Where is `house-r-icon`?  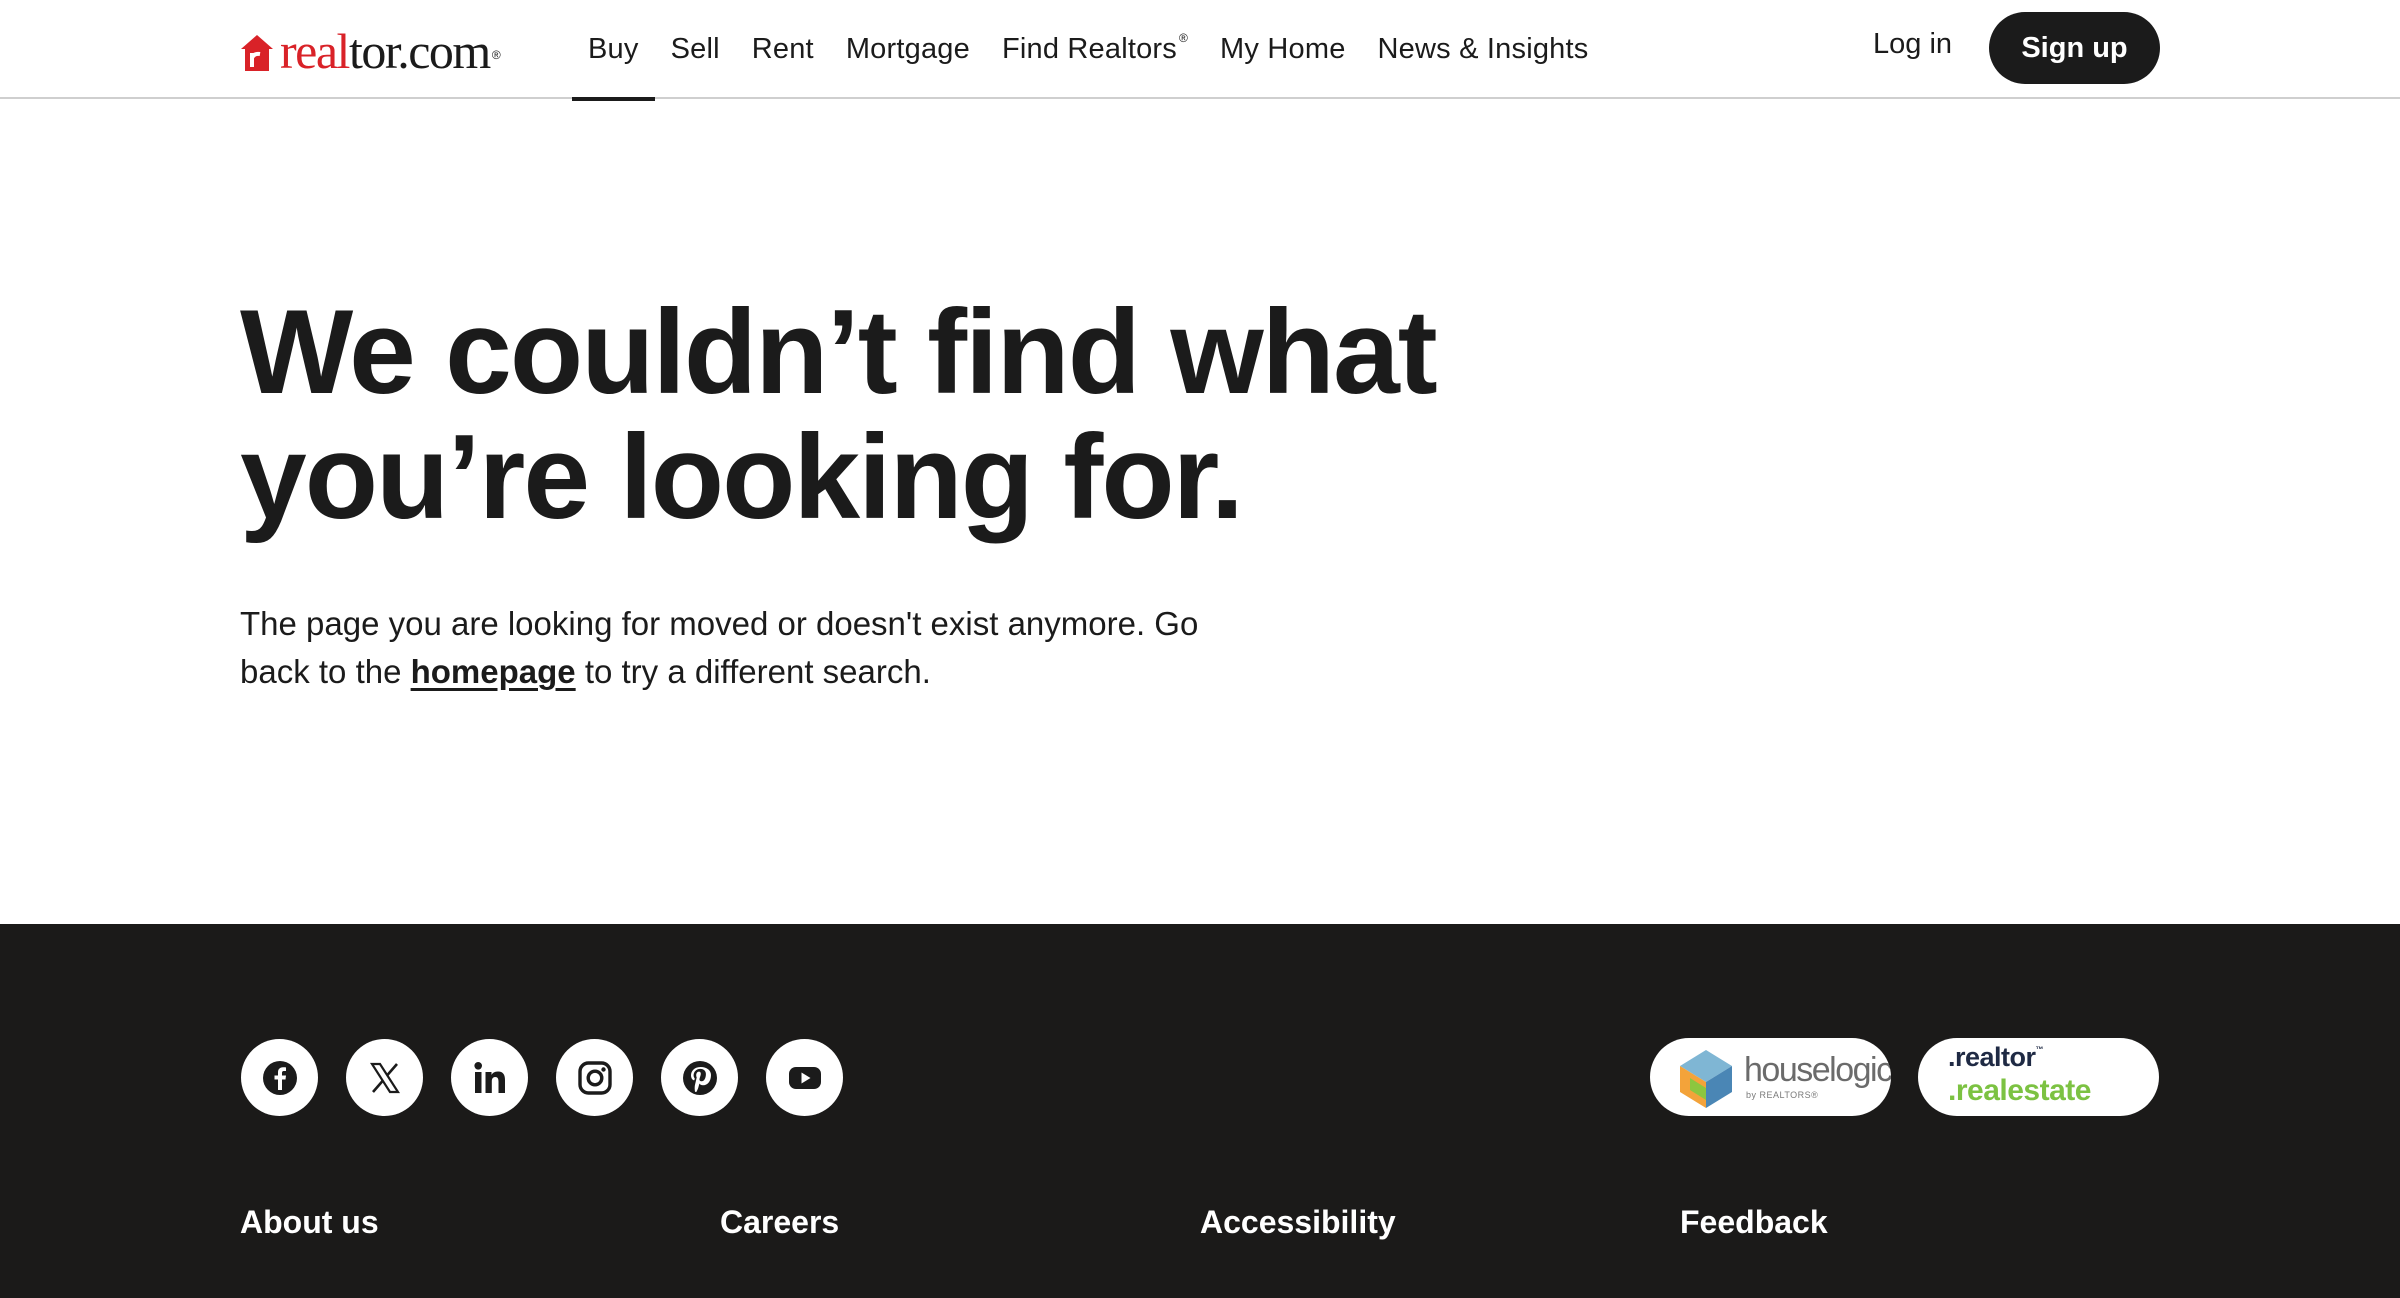
house-r-icon is located at coordinates (257, 53).